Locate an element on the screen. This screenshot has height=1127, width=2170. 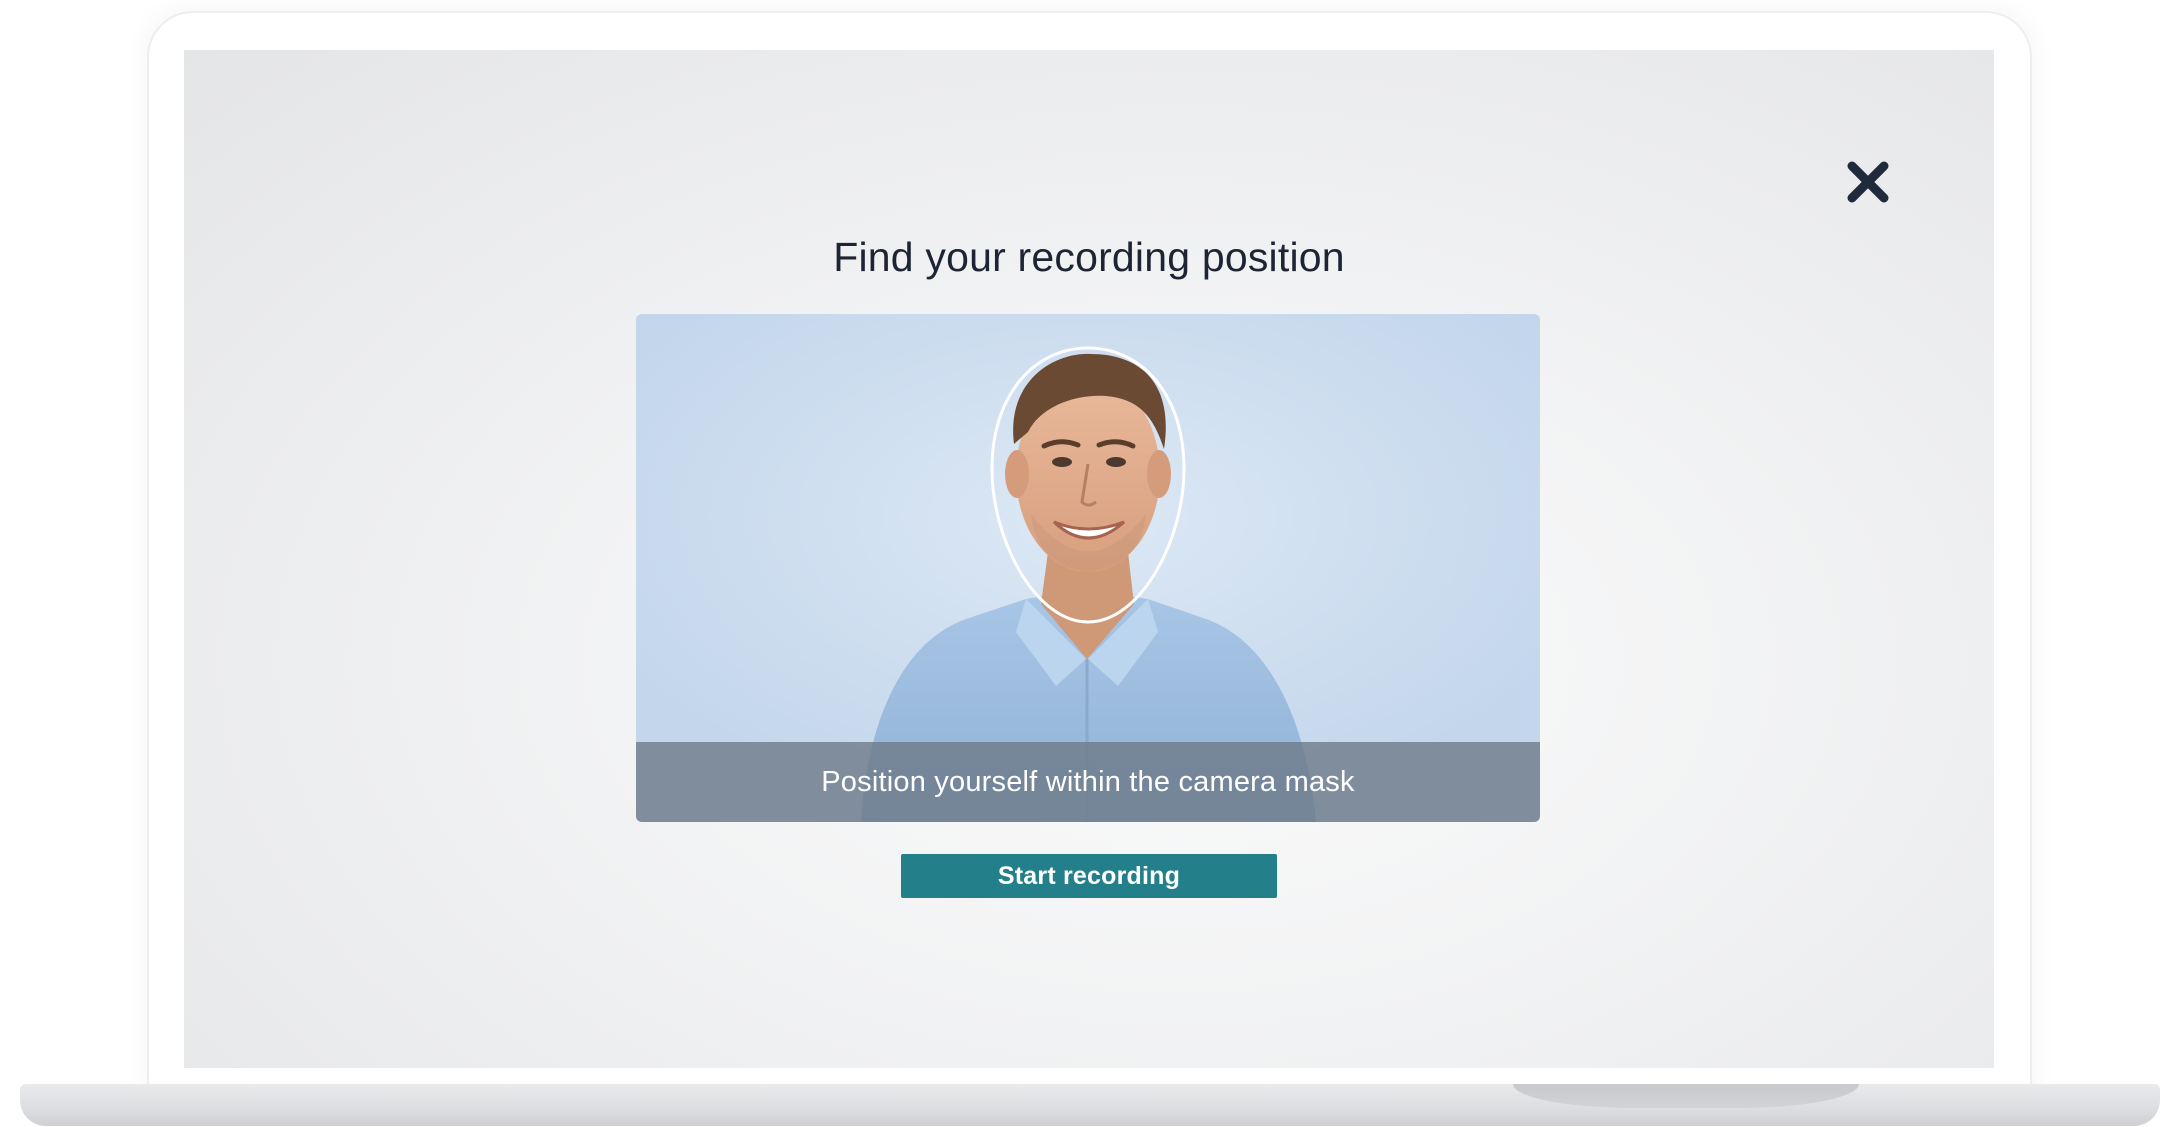
close-icon is located at coordinates (1868, 182).